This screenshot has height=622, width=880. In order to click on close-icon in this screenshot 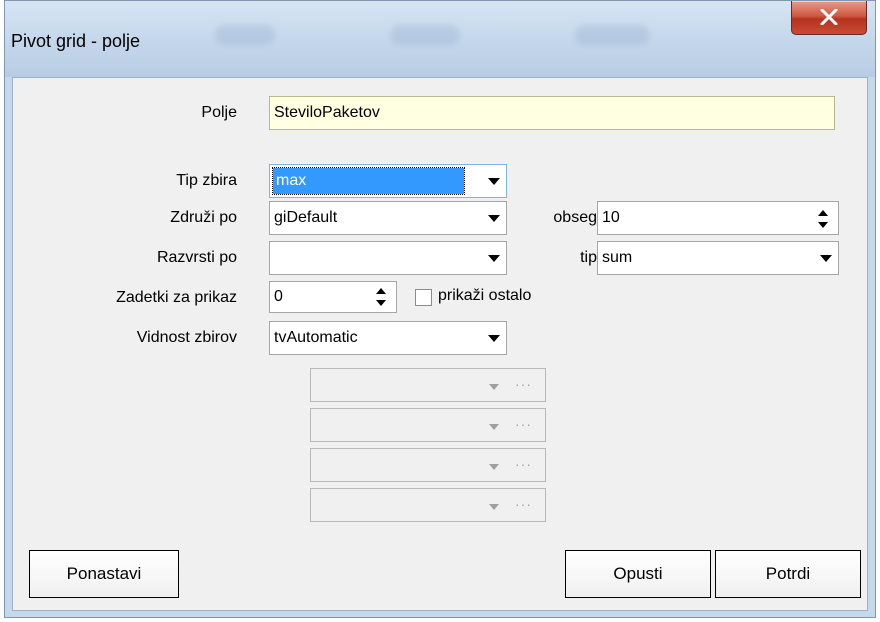, I will do `click(829, 17)`.